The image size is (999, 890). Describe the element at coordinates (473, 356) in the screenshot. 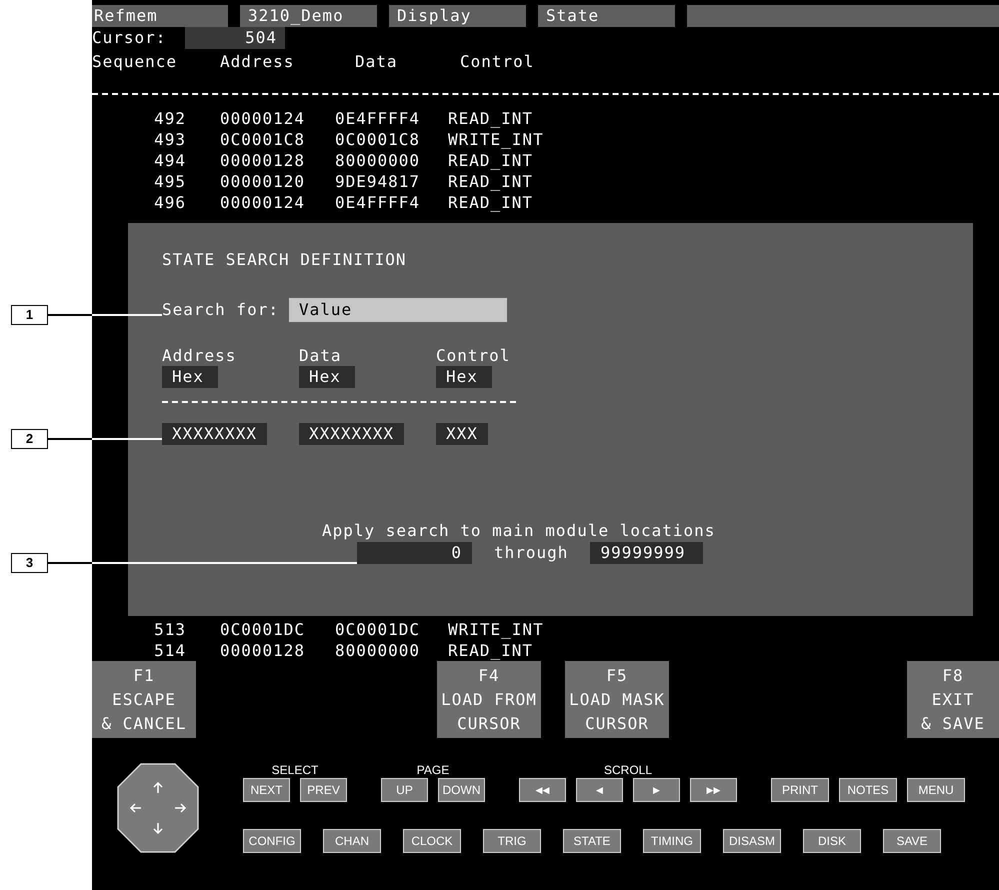

I see `field-label: Control` at that location.